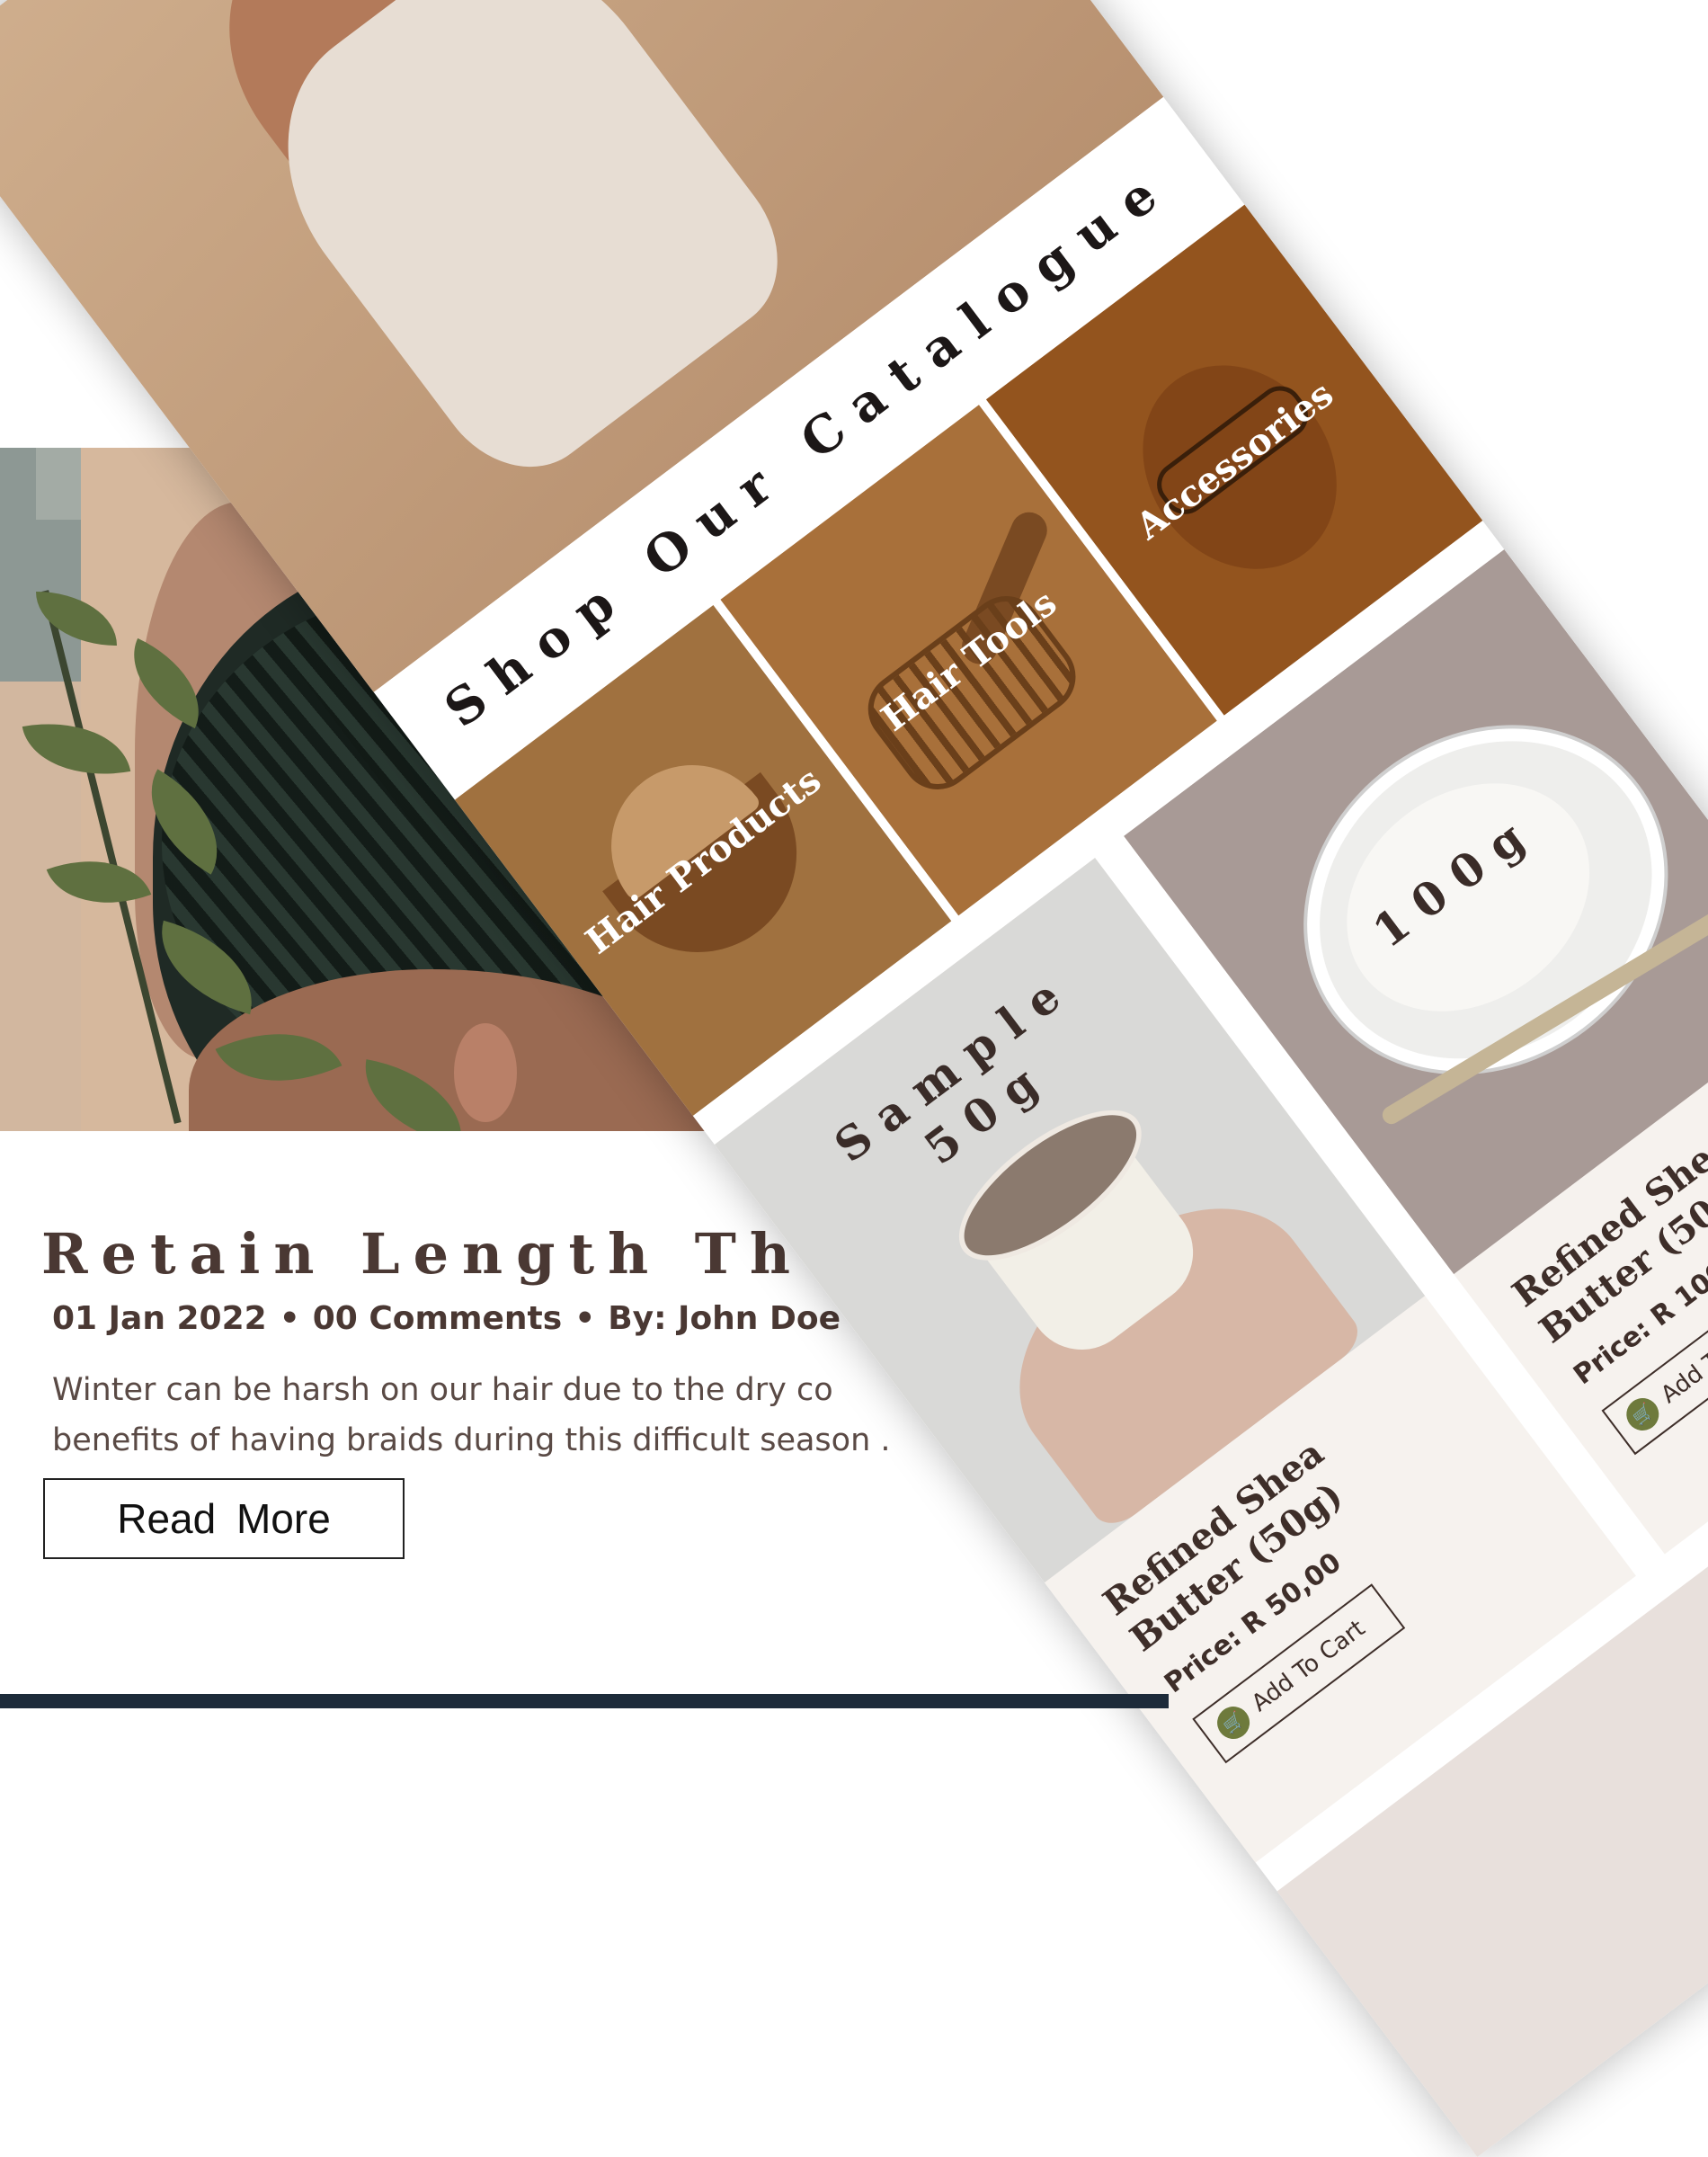 The height and width of the screenshot is (2157, 1708). I want to click on comment-count: 00 Comments, so click(438, 1319).